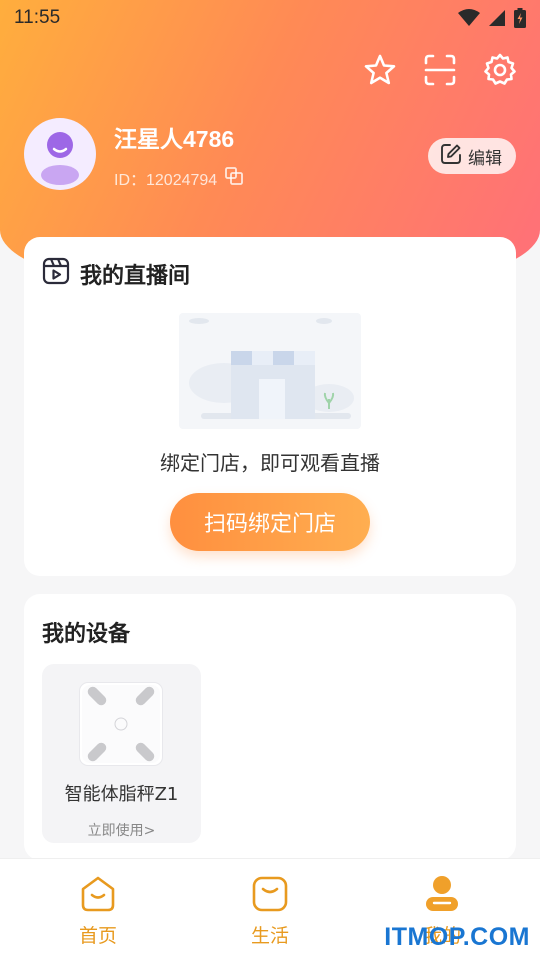 The image size is (540, 960). Describe the element at coordinates (380, 70) in the screenshot. I see `star-icon` at that location.